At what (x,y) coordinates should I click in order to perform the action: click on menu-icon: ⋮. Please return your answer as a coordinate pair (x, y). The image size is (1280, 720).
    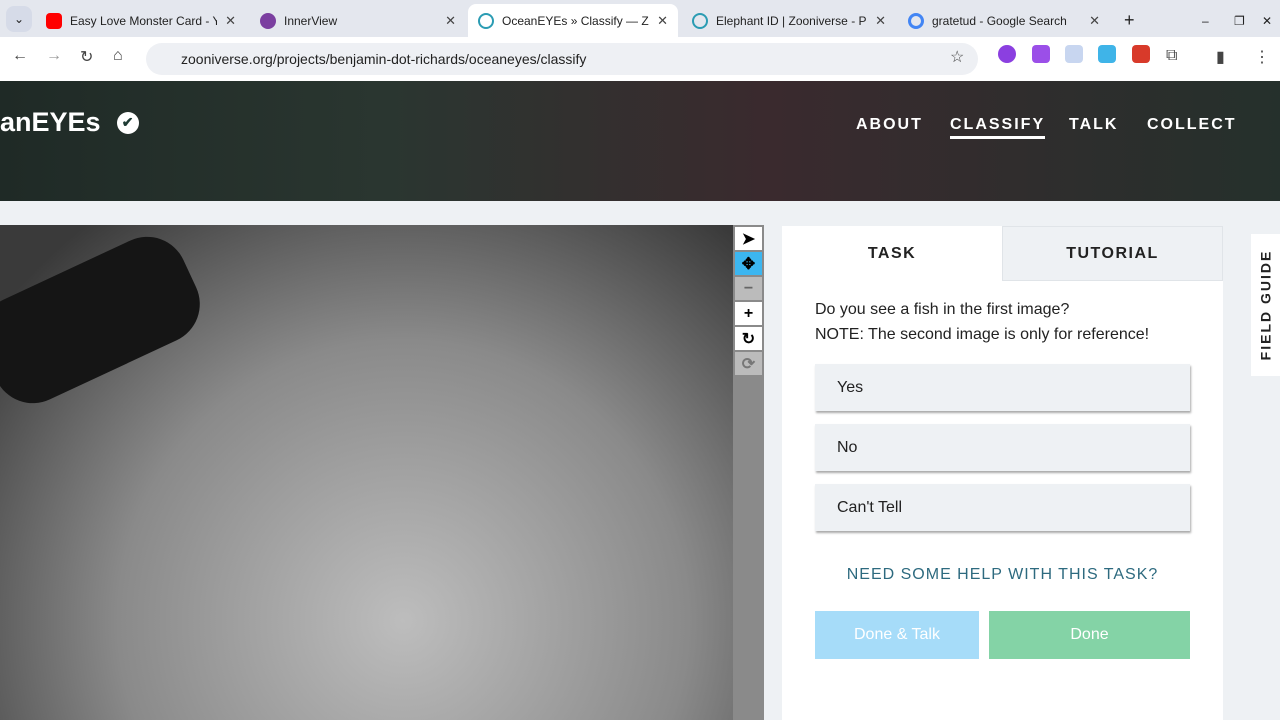
    Looking at the image, I should click on (1262, 57).